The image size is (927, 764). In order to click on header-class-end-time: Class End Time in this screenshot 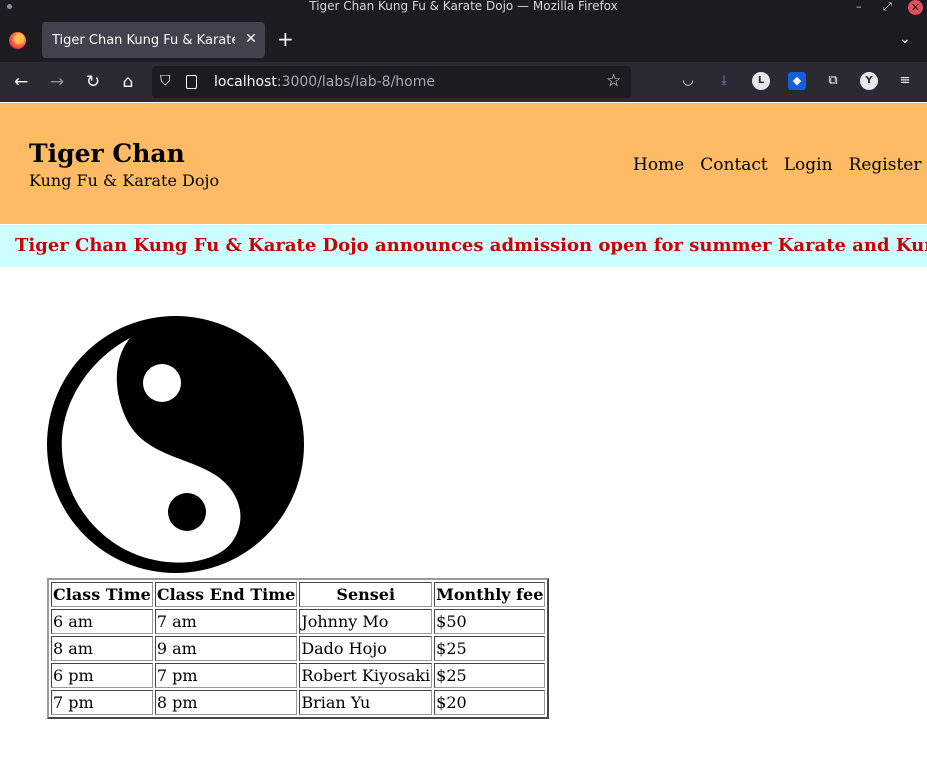, I will do `click(226, 594)`.